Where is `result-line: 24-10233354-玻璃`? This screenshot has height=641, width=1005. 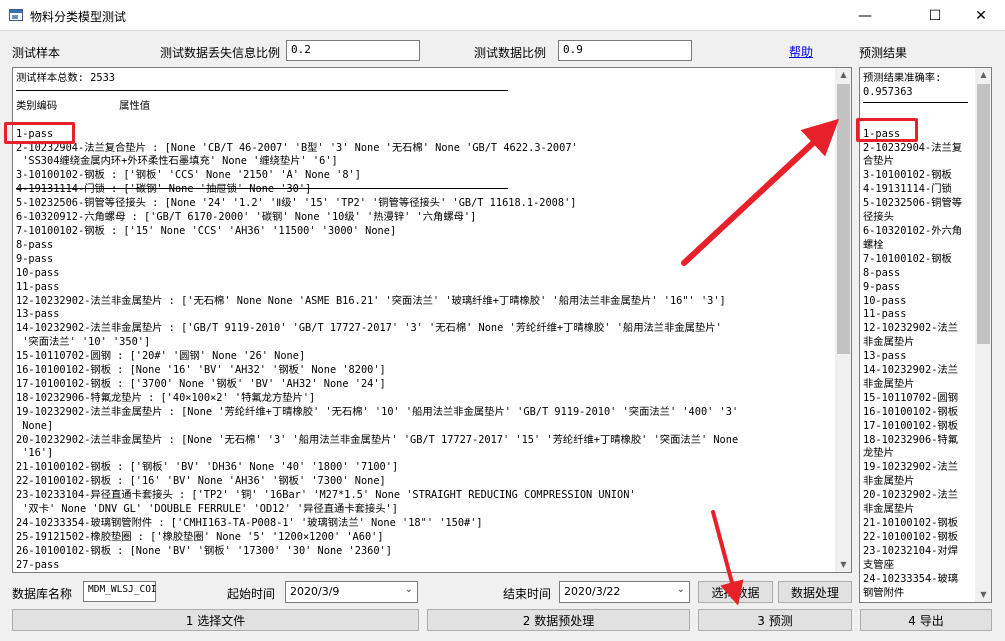
result-line: 24-10233354-玻璃 is located at coordinates (910, 578).